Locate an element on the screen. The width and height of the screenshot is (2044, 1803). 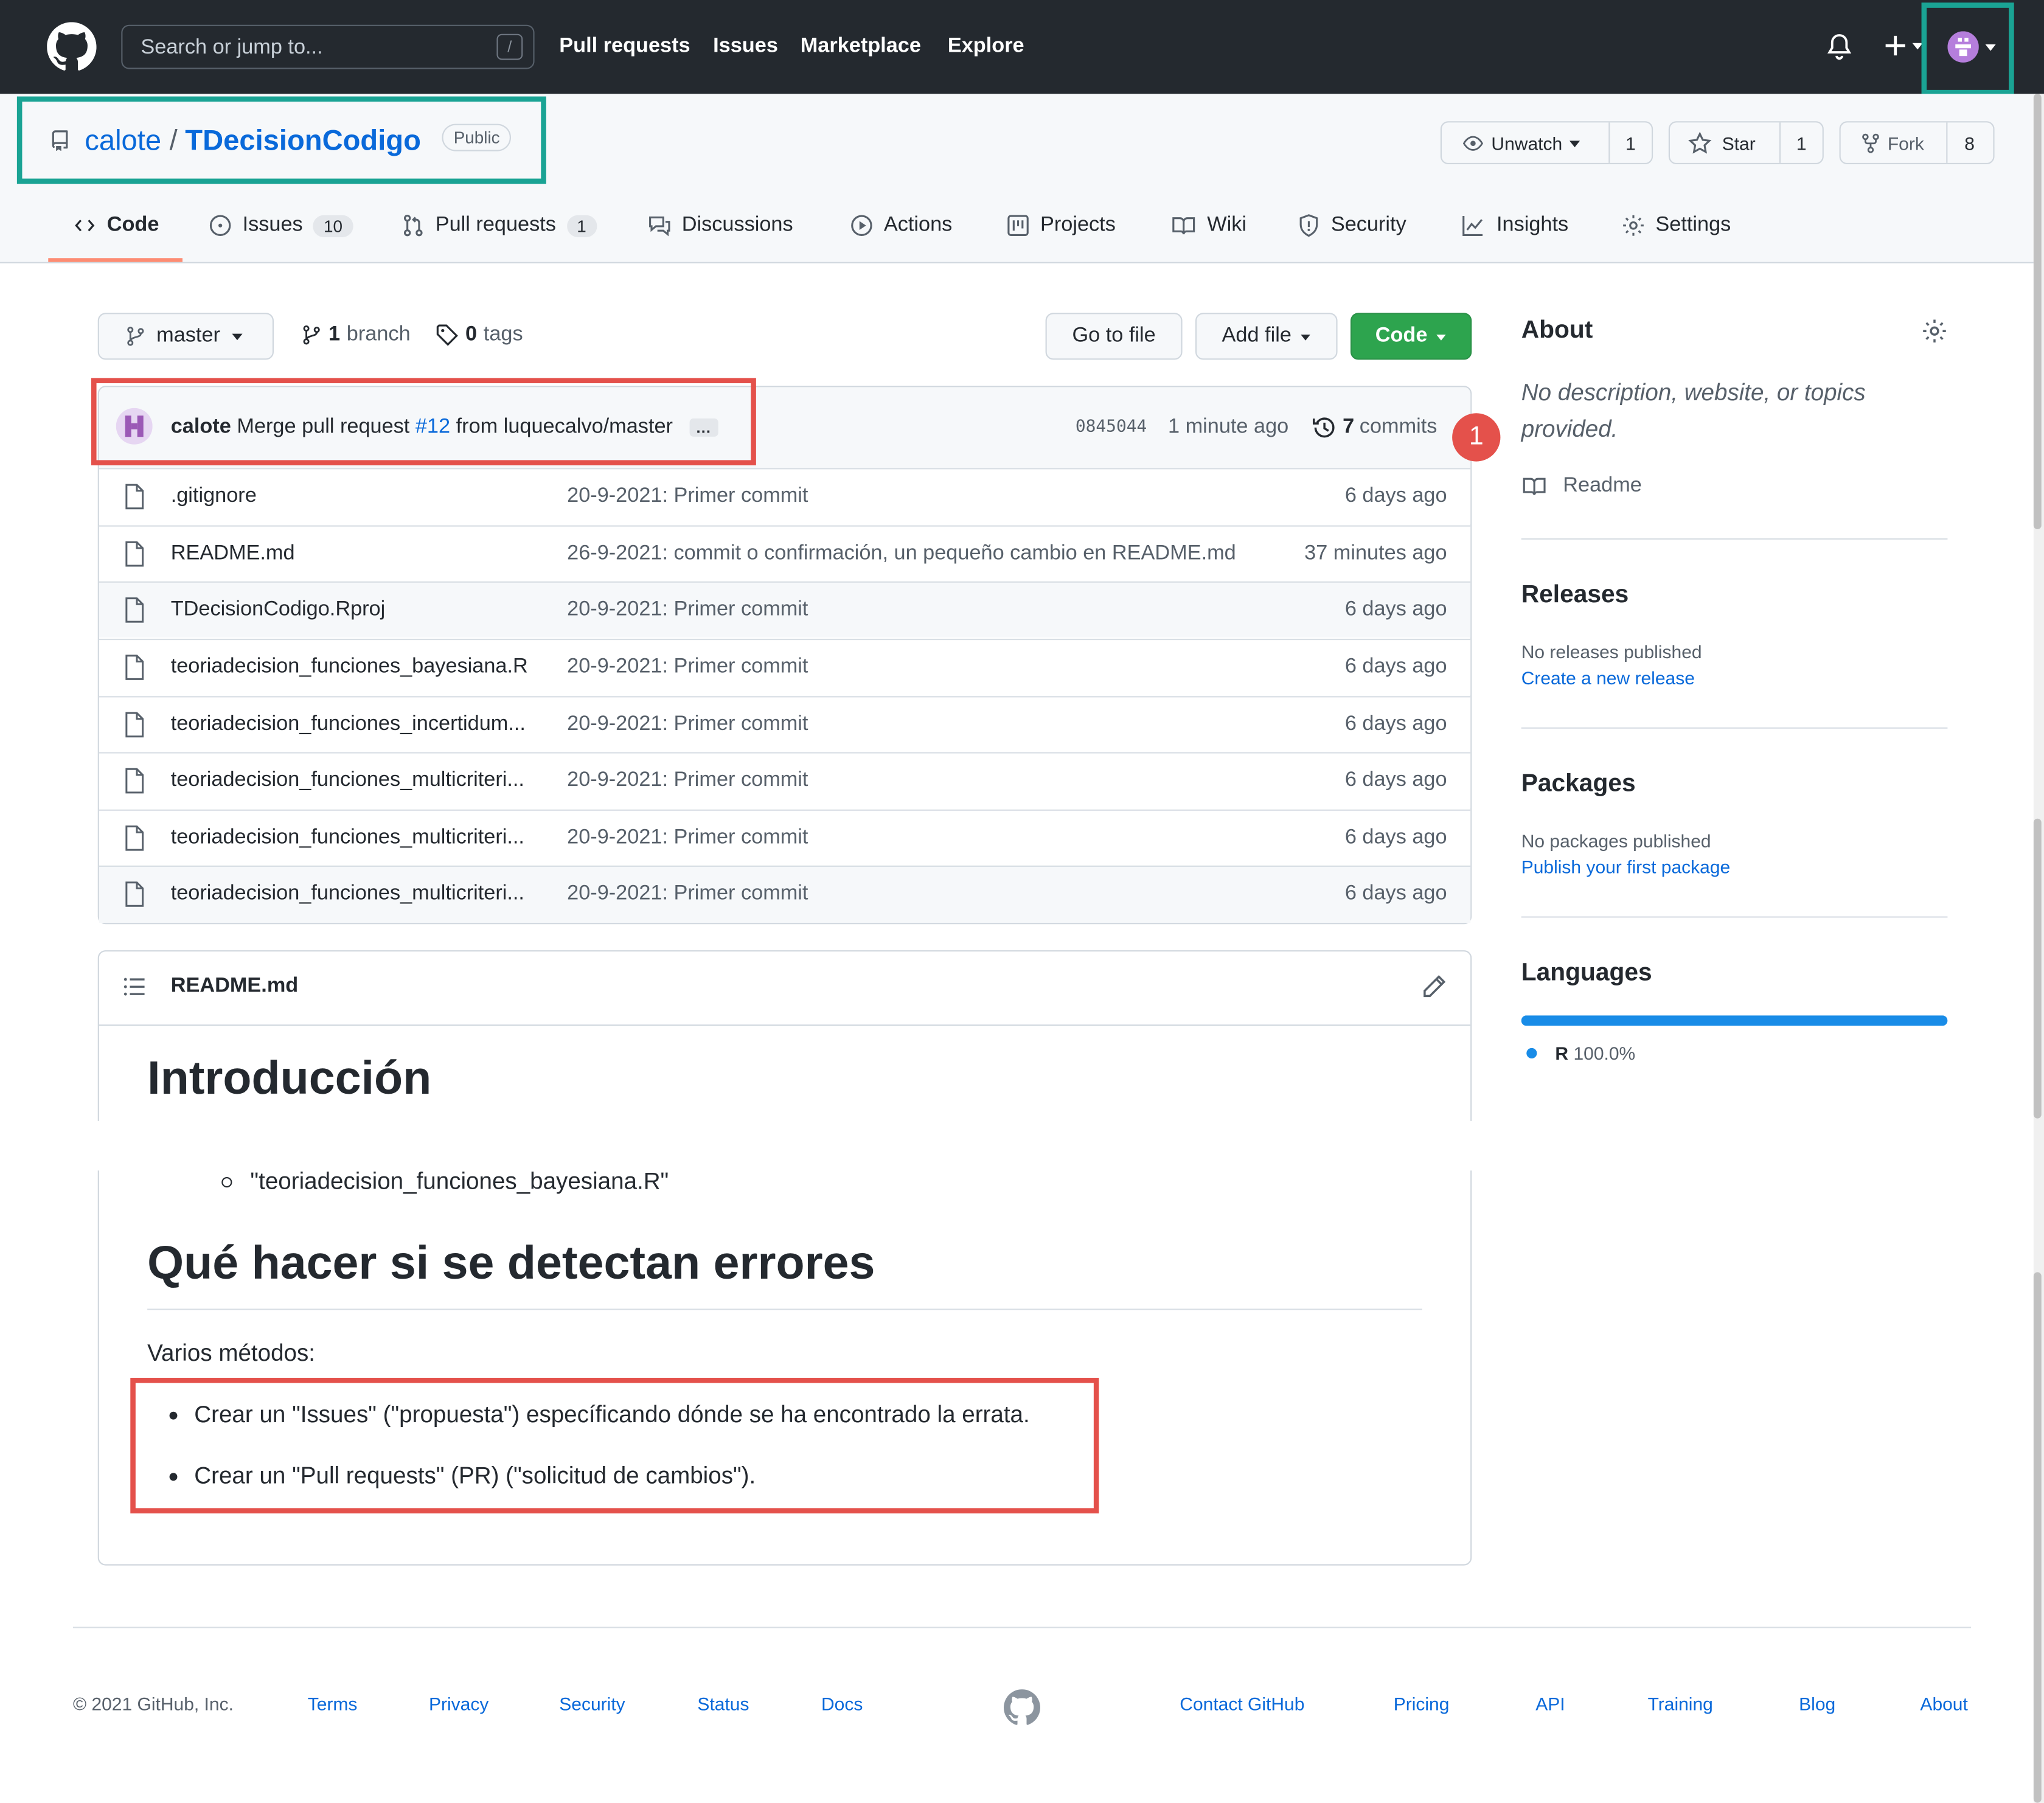
book-icon is located at coordinates (1183, 226).